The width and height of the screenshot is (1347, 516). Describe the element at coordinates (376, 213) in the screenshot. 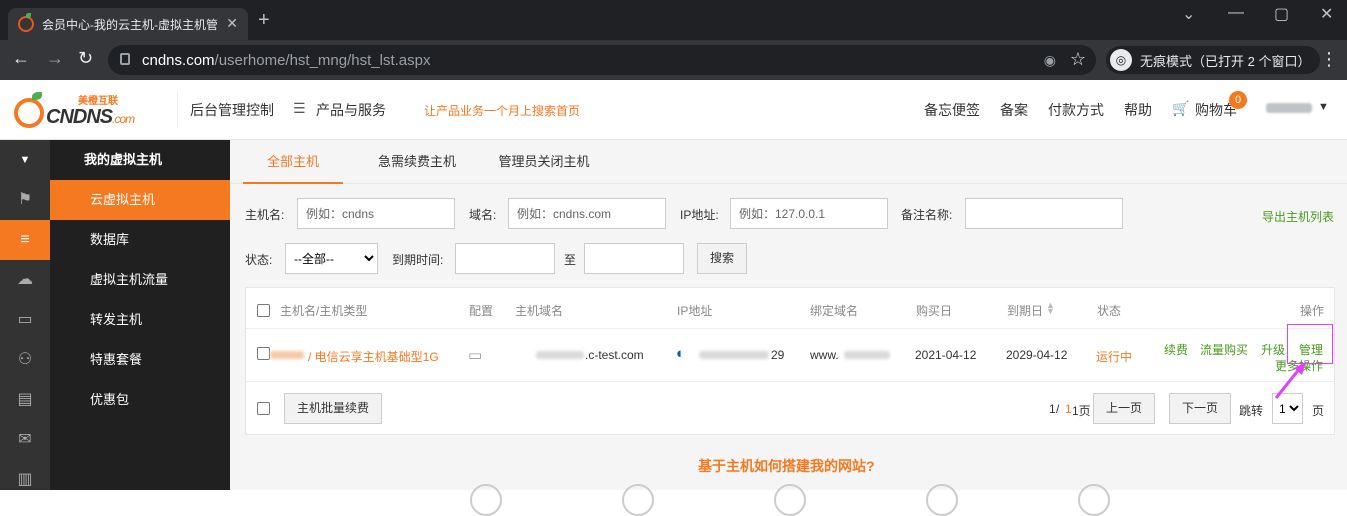

I see `host-name-input` at that location.